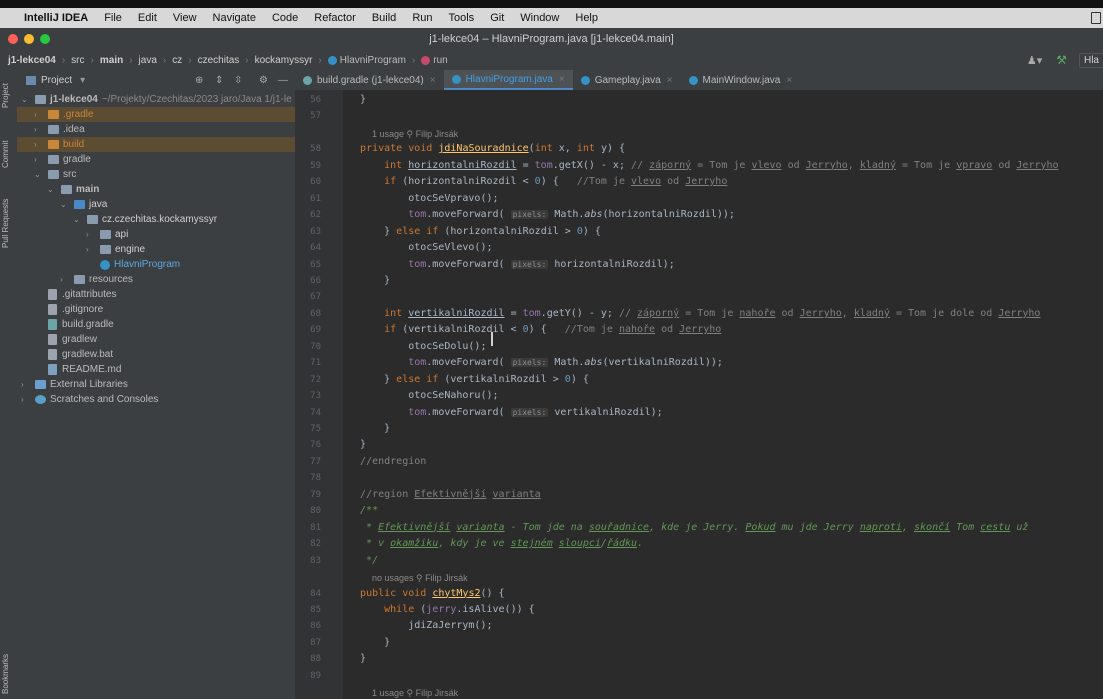  I want to click on collapse-all-icon: ⇳, so click(238, 80).